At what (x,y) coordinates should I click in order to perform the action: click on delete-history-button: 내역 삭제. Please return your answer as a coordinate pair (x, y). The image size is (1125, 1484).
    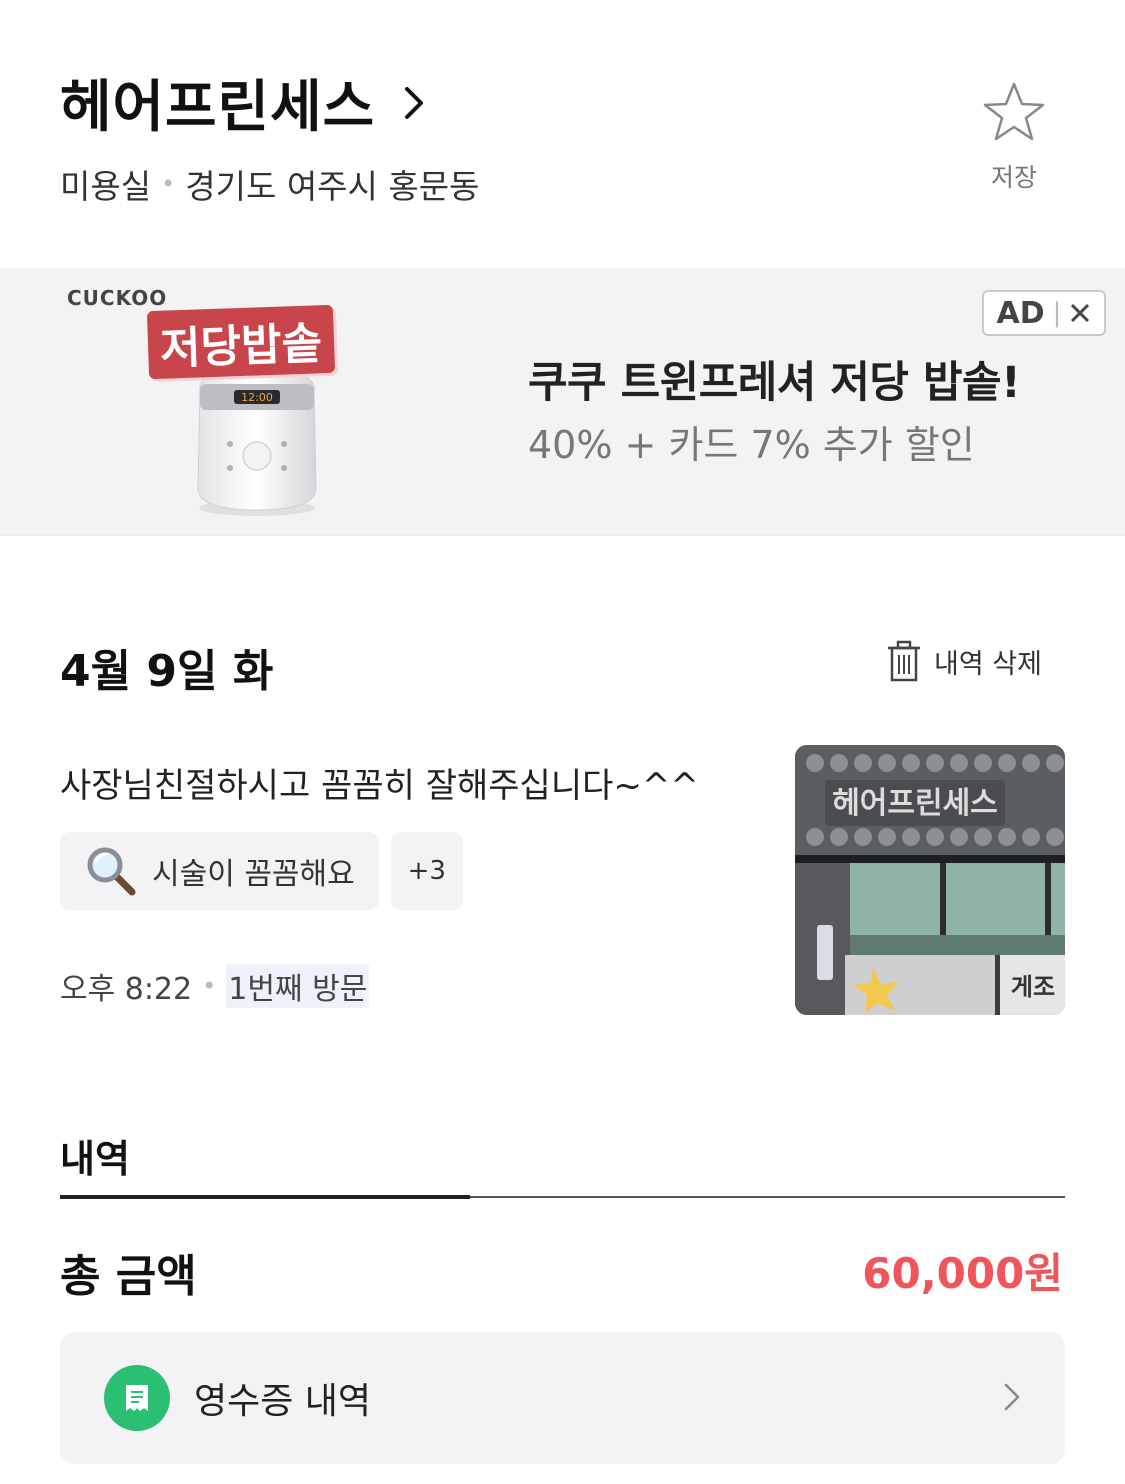
    Looking at the image, I should click on (964, 661).